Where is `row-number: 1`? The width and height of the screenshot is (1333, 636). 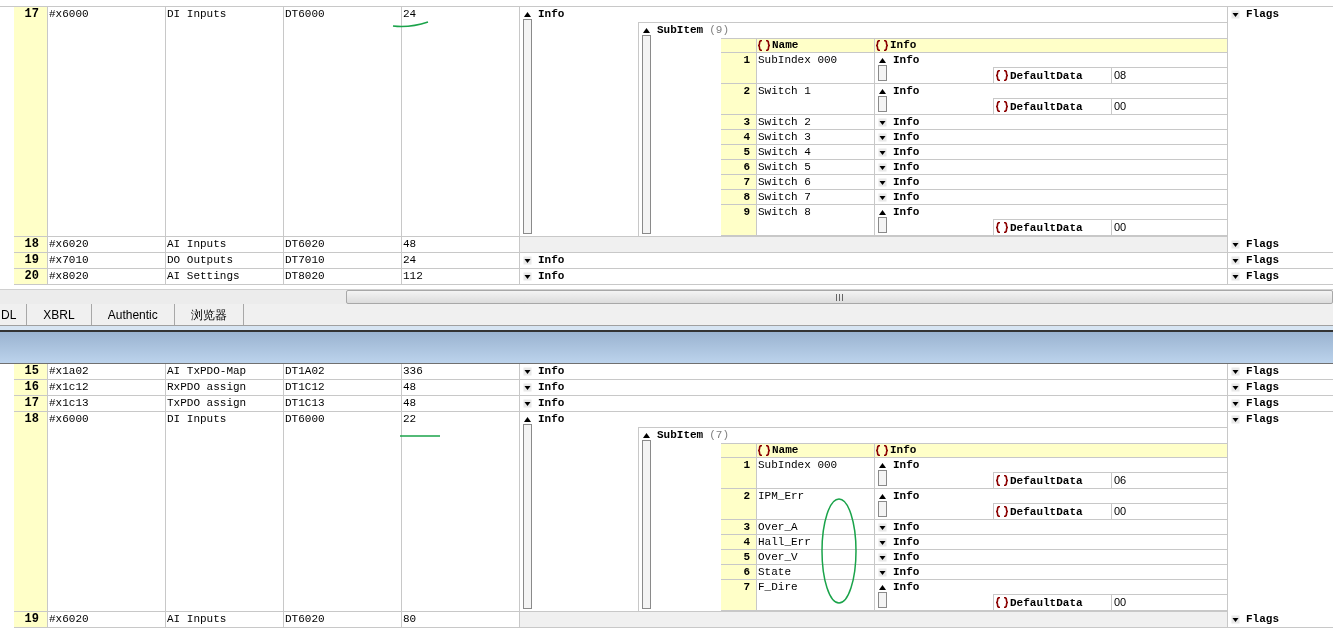 row-number: 1 is located at coordinates (739, 68).